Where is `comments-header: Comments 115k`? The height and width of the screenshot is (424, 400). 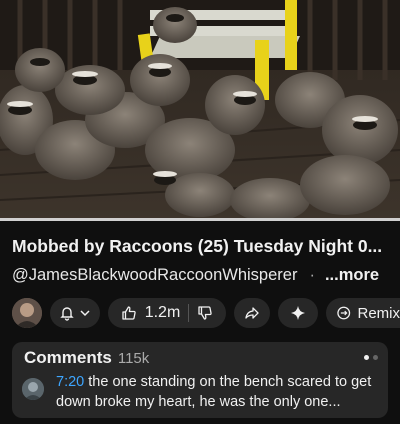
comments-header: Comments 115k is located at coordinates (86, 358).